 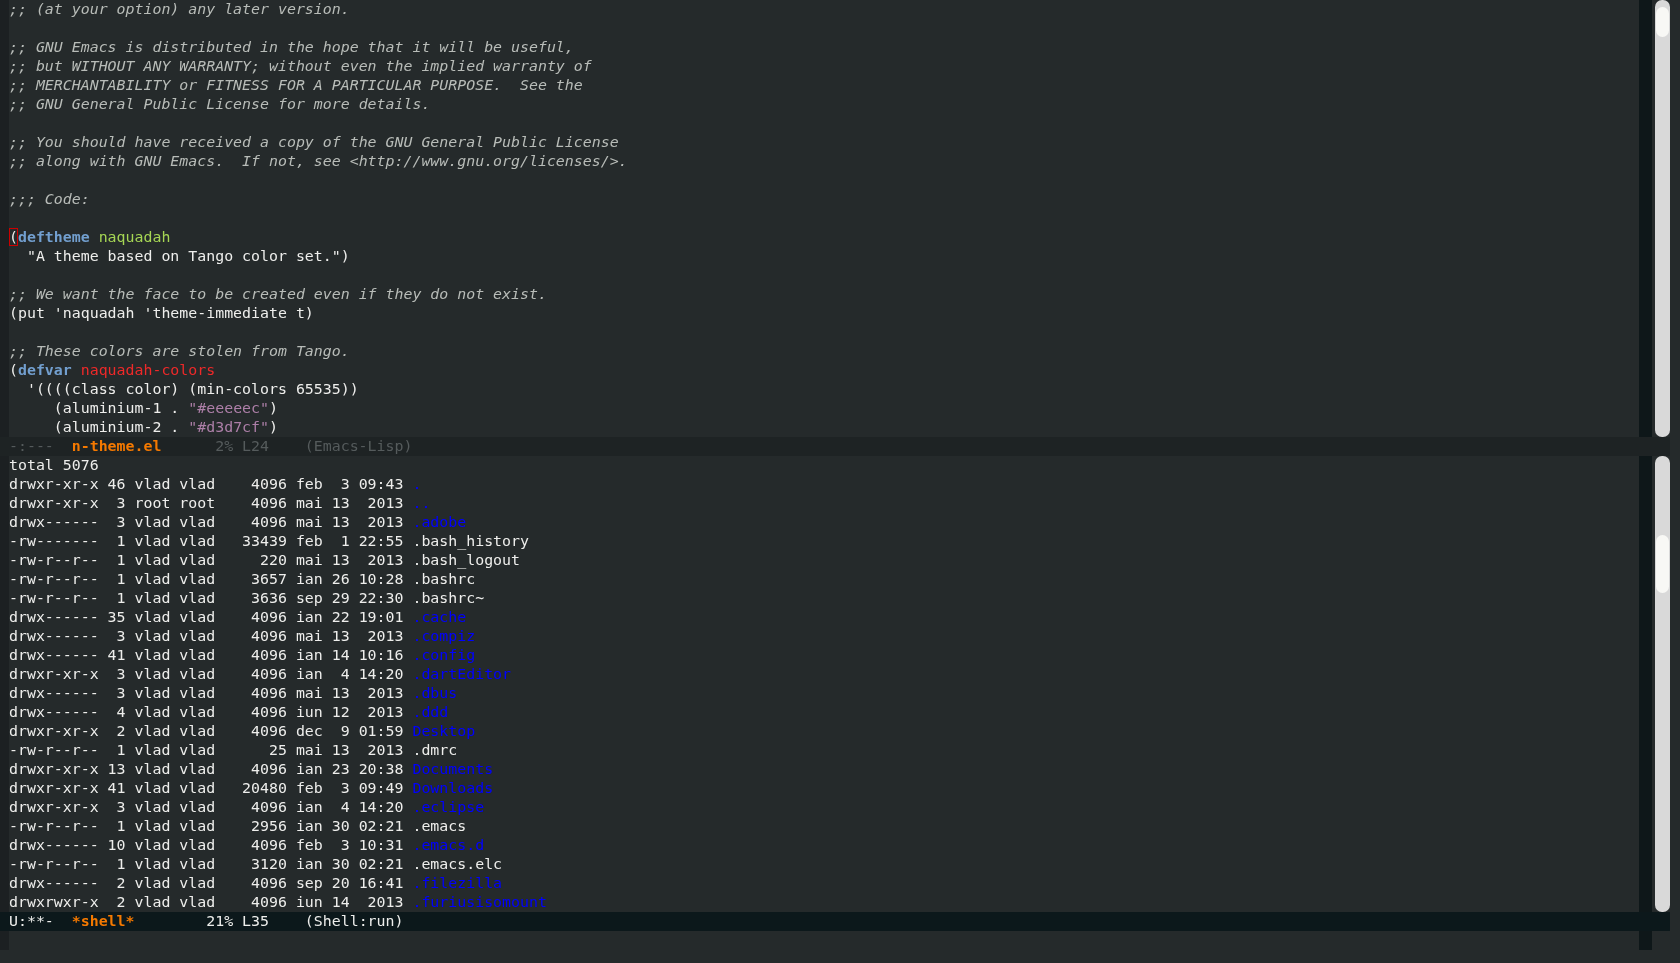 What do you see at coordinates (296, 85) in the screenshot?
I see `code-comment: ;; MERCHANTABILITY or FITNESS FOR A PARTICULAR PURPOSE. See the` at bounding box center [296, 85].